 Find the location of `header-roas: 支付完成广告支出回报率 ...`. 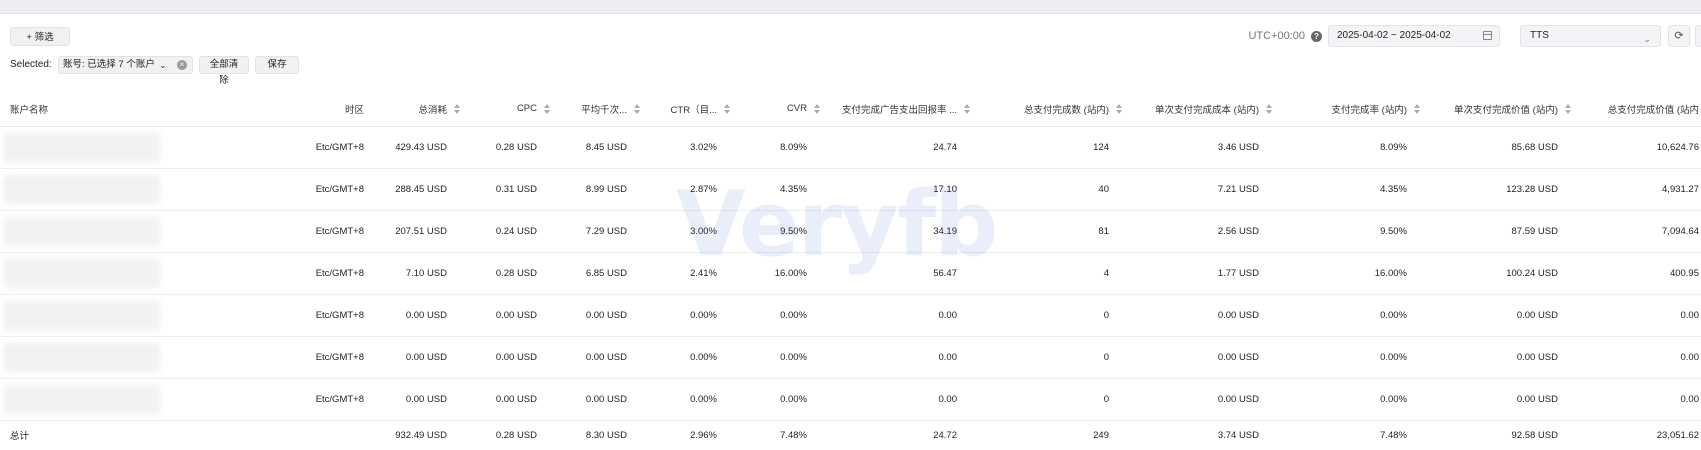

header-roas: 支付完成广告支出回报率 ... is located at coordinates (898, 109).